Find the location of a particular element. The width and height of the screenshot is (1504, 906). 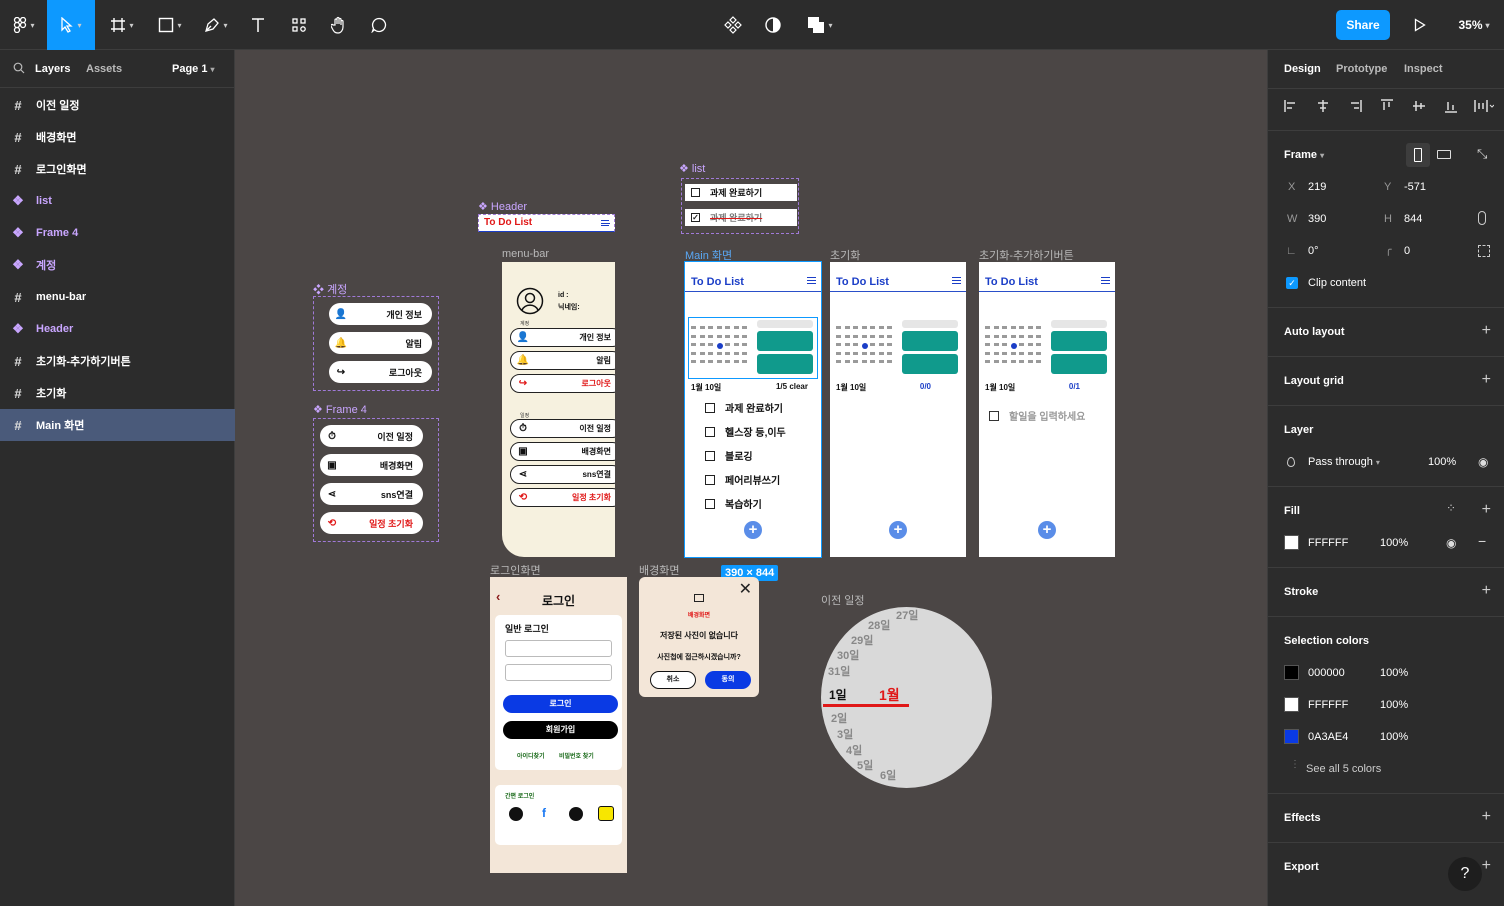

password-input is located at coordinates (558, 672).